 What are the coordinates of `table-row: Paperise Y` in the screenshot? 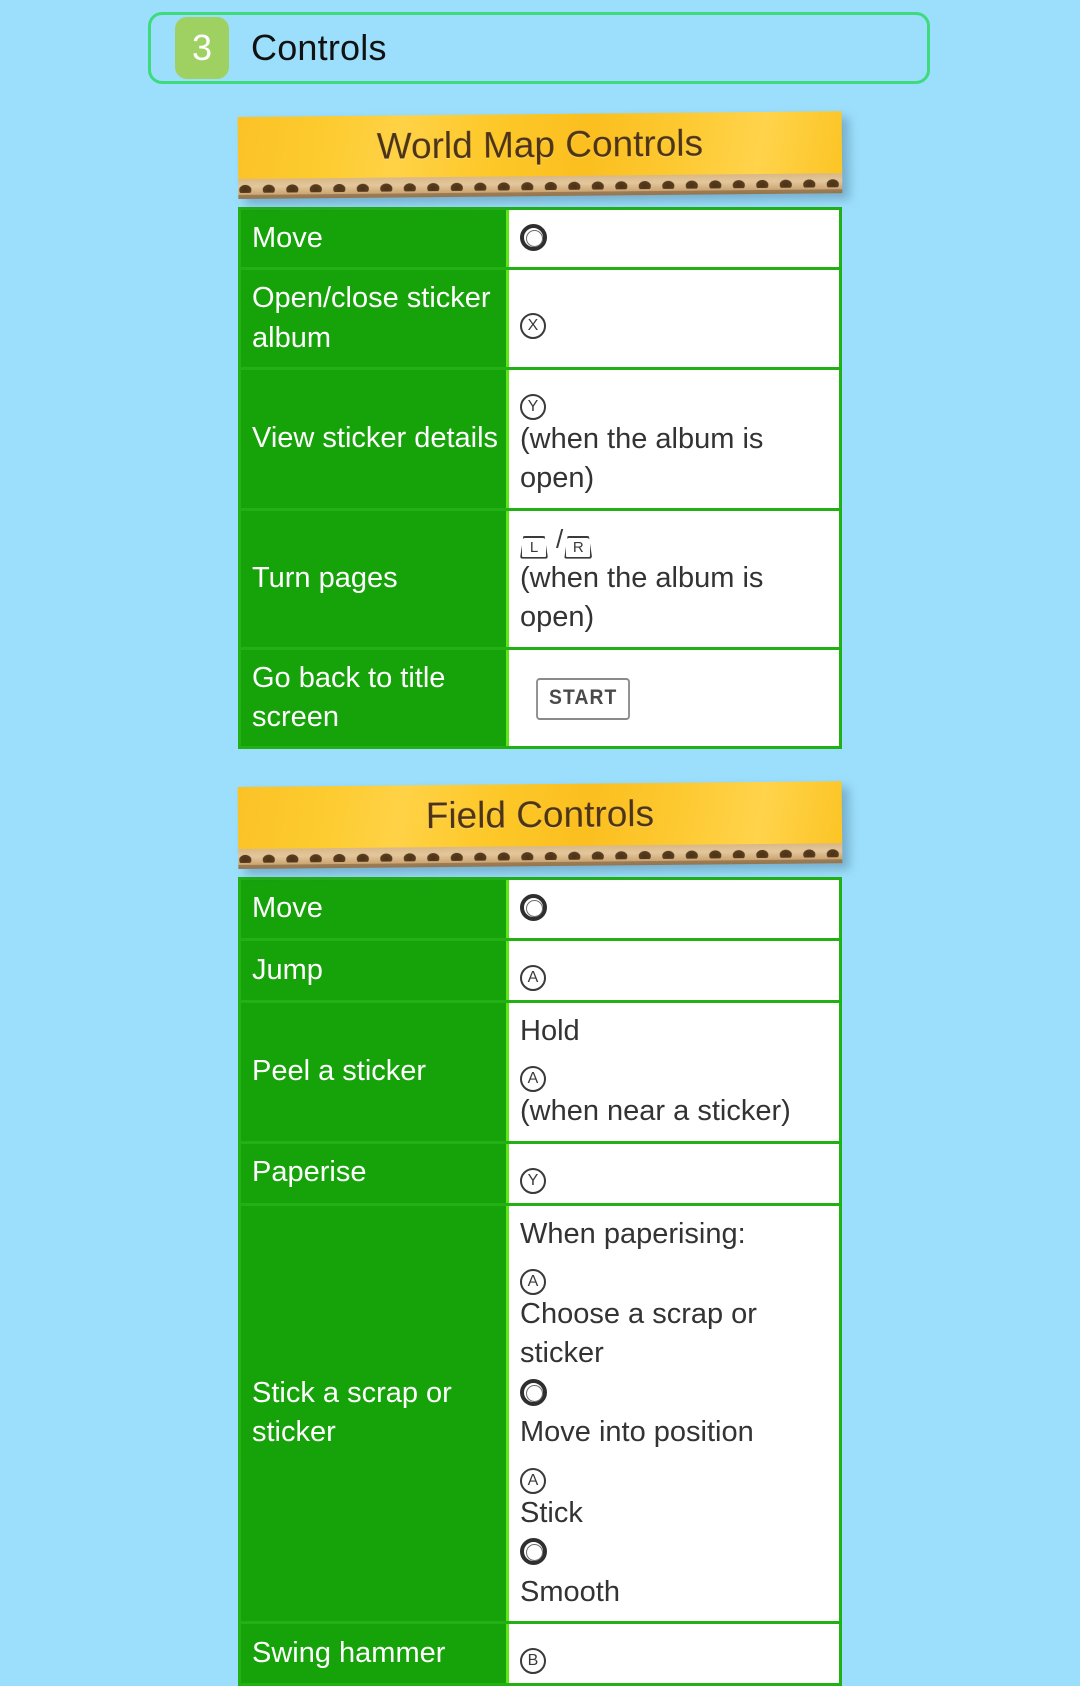 It's located at (540, 1173).